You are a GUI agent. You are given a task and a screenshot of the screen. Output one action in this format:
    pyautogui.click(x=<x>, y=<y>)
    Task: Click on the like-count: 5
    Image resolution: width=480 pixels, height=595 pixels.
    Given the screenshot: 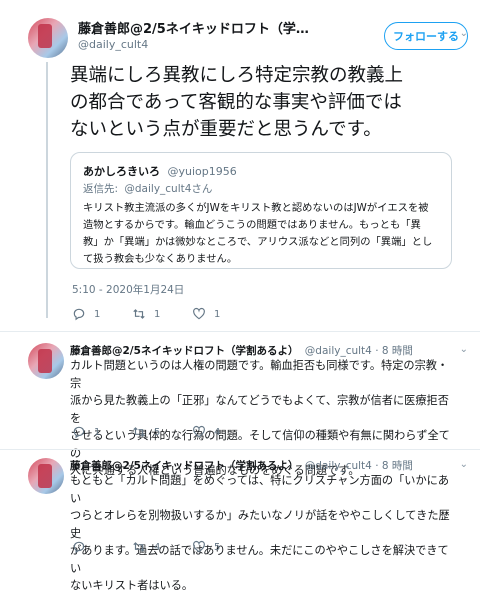 What is the action you would take?
    pyautogui.click(x=217, y=547)
    